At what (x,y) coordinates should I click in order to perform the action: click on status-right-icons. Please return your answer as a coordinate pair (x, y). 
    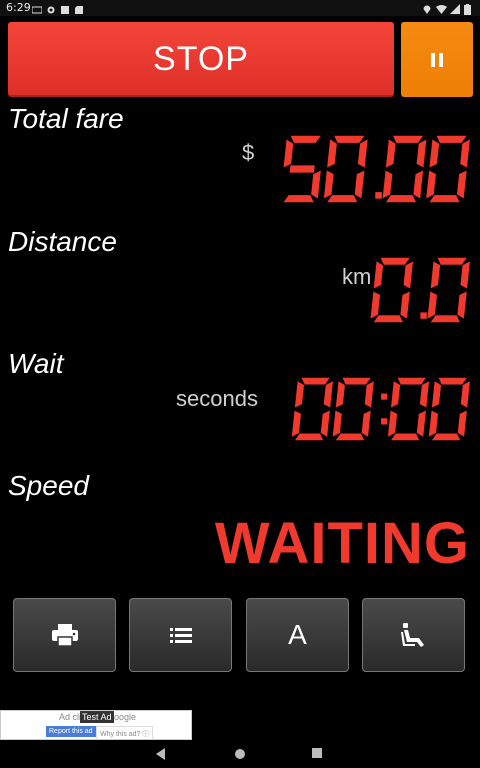
    Looking at the image, I should click on (448, 8).